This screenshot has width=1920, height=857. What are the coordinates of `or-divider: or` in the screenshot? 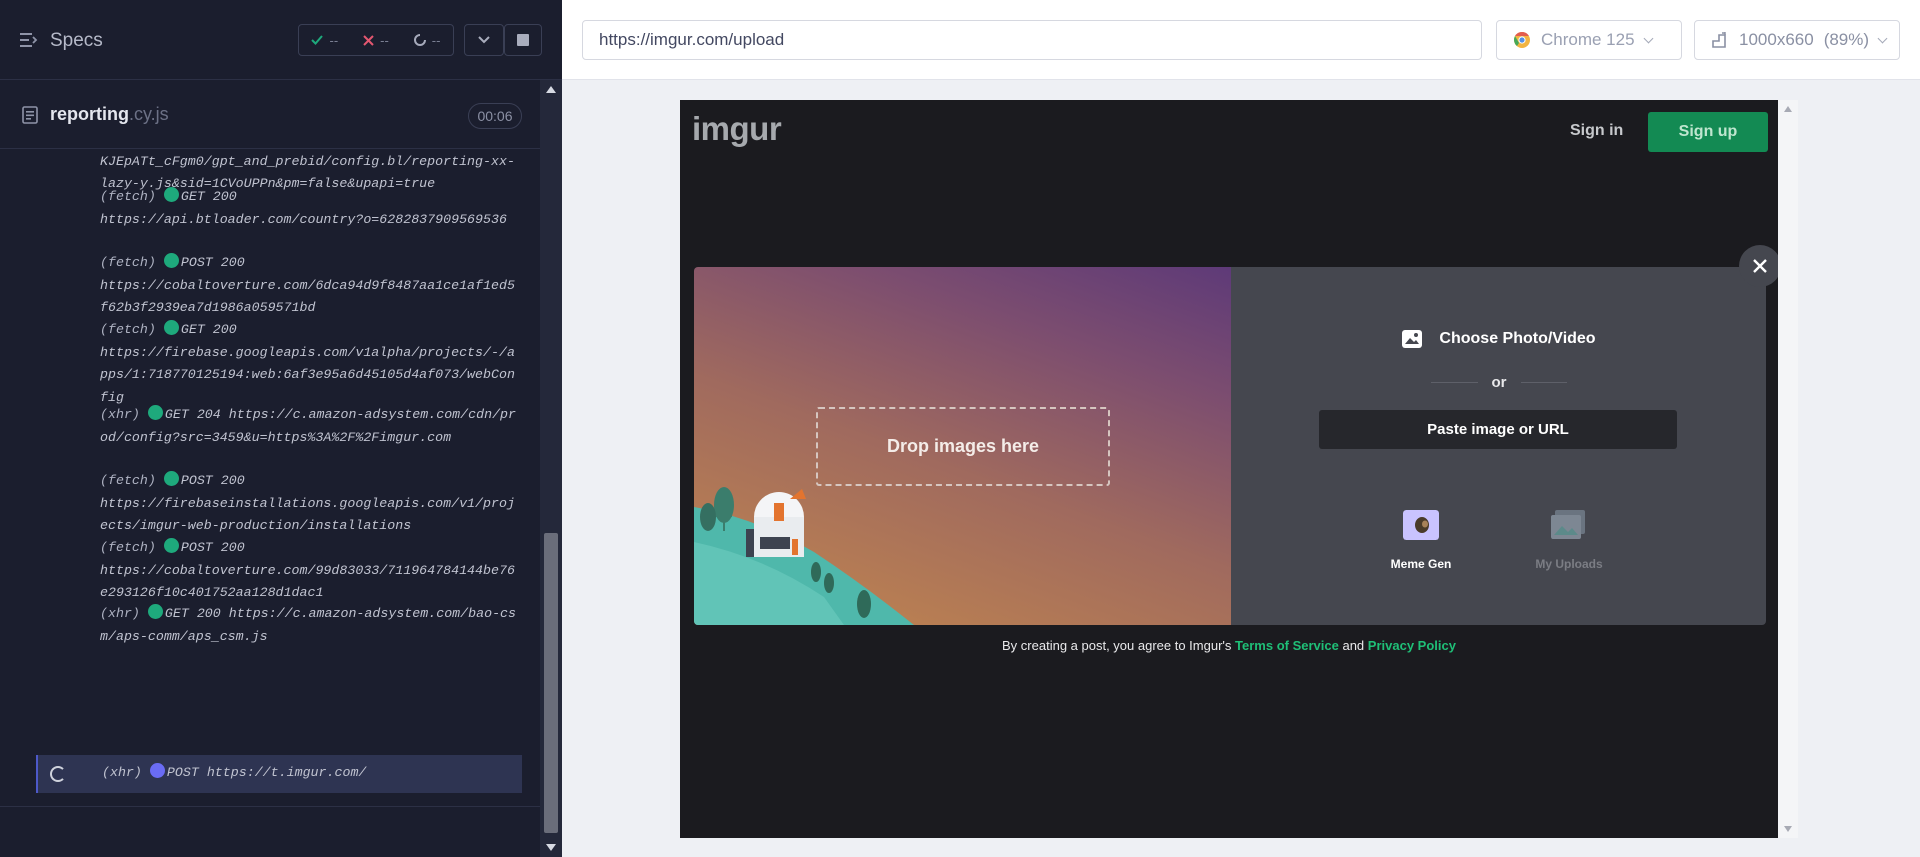 It's located at (1499, 382).